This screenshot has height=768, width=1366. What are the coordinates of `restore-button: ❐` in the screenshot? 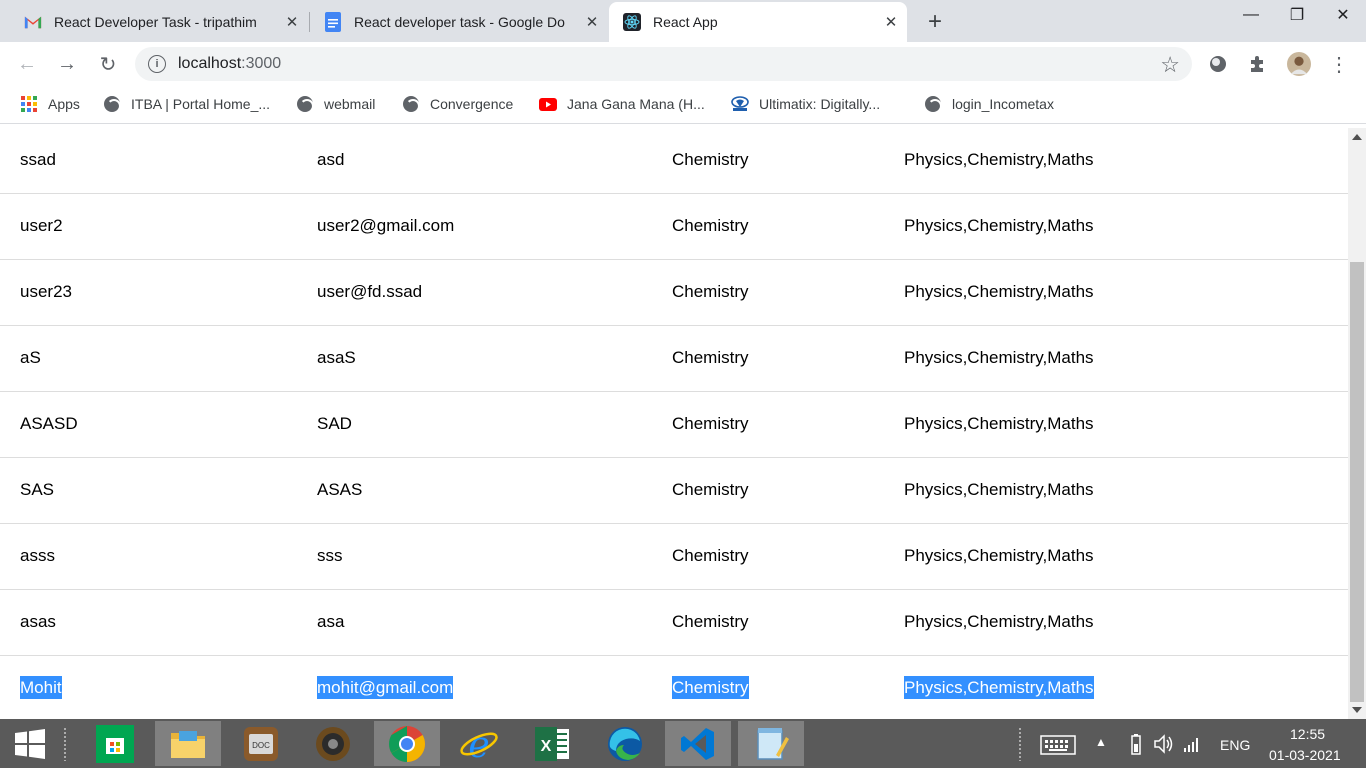 It's located at (1297, 15).